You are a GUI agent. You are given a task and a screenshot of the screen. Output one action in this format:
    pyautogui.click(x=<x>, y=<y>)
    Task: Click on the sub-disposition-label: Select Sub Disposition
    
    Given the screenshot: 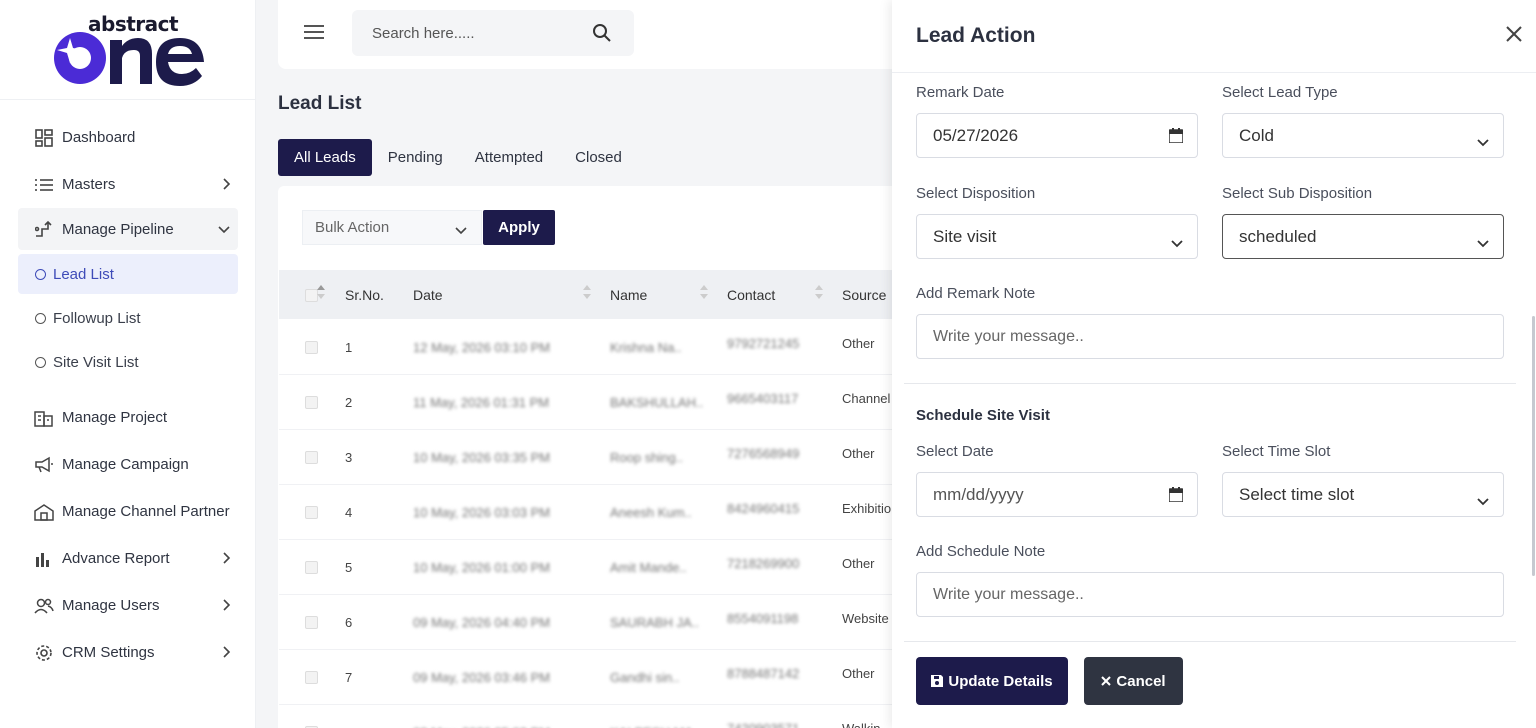 What is the action you would take?
    pyautogui.click(x=1297, y=193)
    